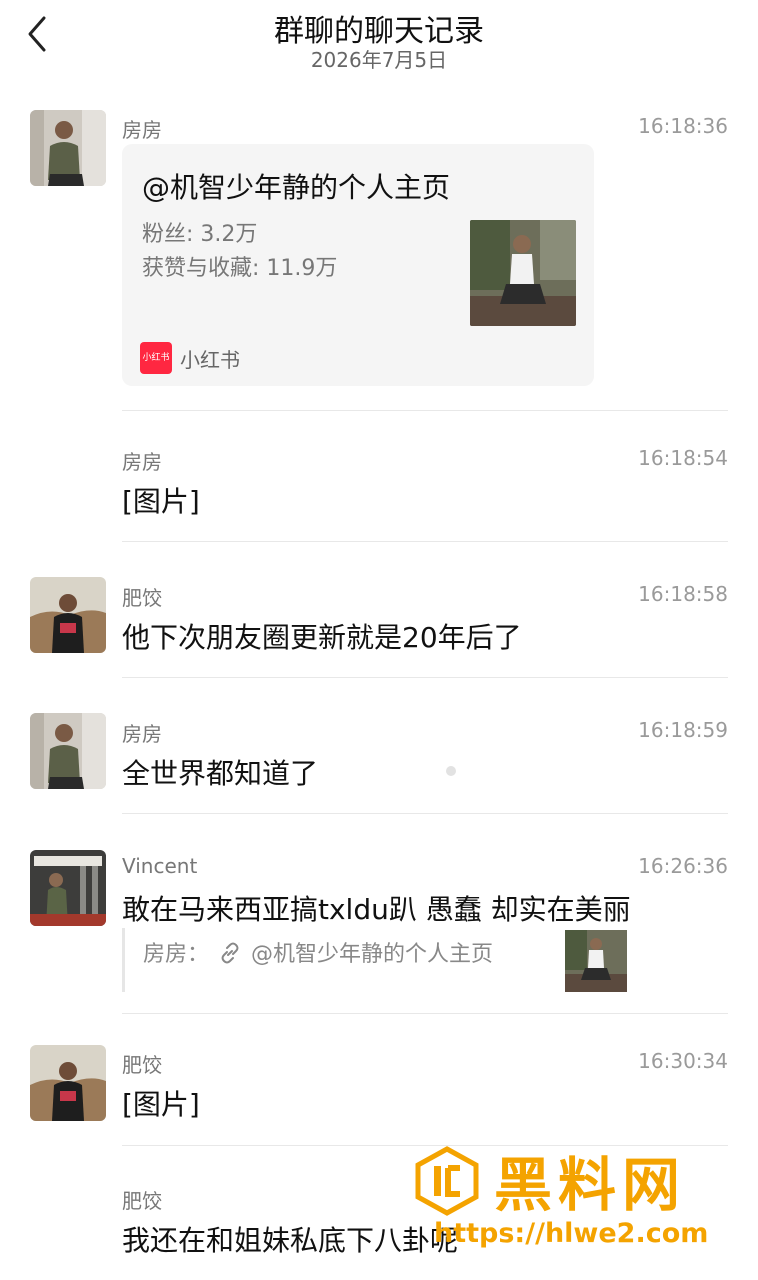 This screenshot has height=1280, width=758. What do you see at coordinates (230, 953) in the screenshot?
I see `link-icon` at bounding box center [230, 953].